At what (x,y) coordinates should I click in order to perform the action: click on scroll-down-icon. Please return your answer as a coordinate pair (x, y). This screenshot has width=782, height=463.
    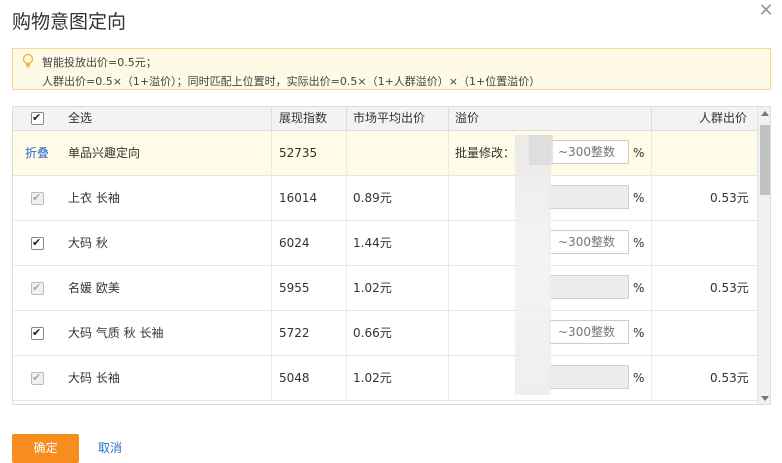
    Looking at the image, I should click on (765, 398).